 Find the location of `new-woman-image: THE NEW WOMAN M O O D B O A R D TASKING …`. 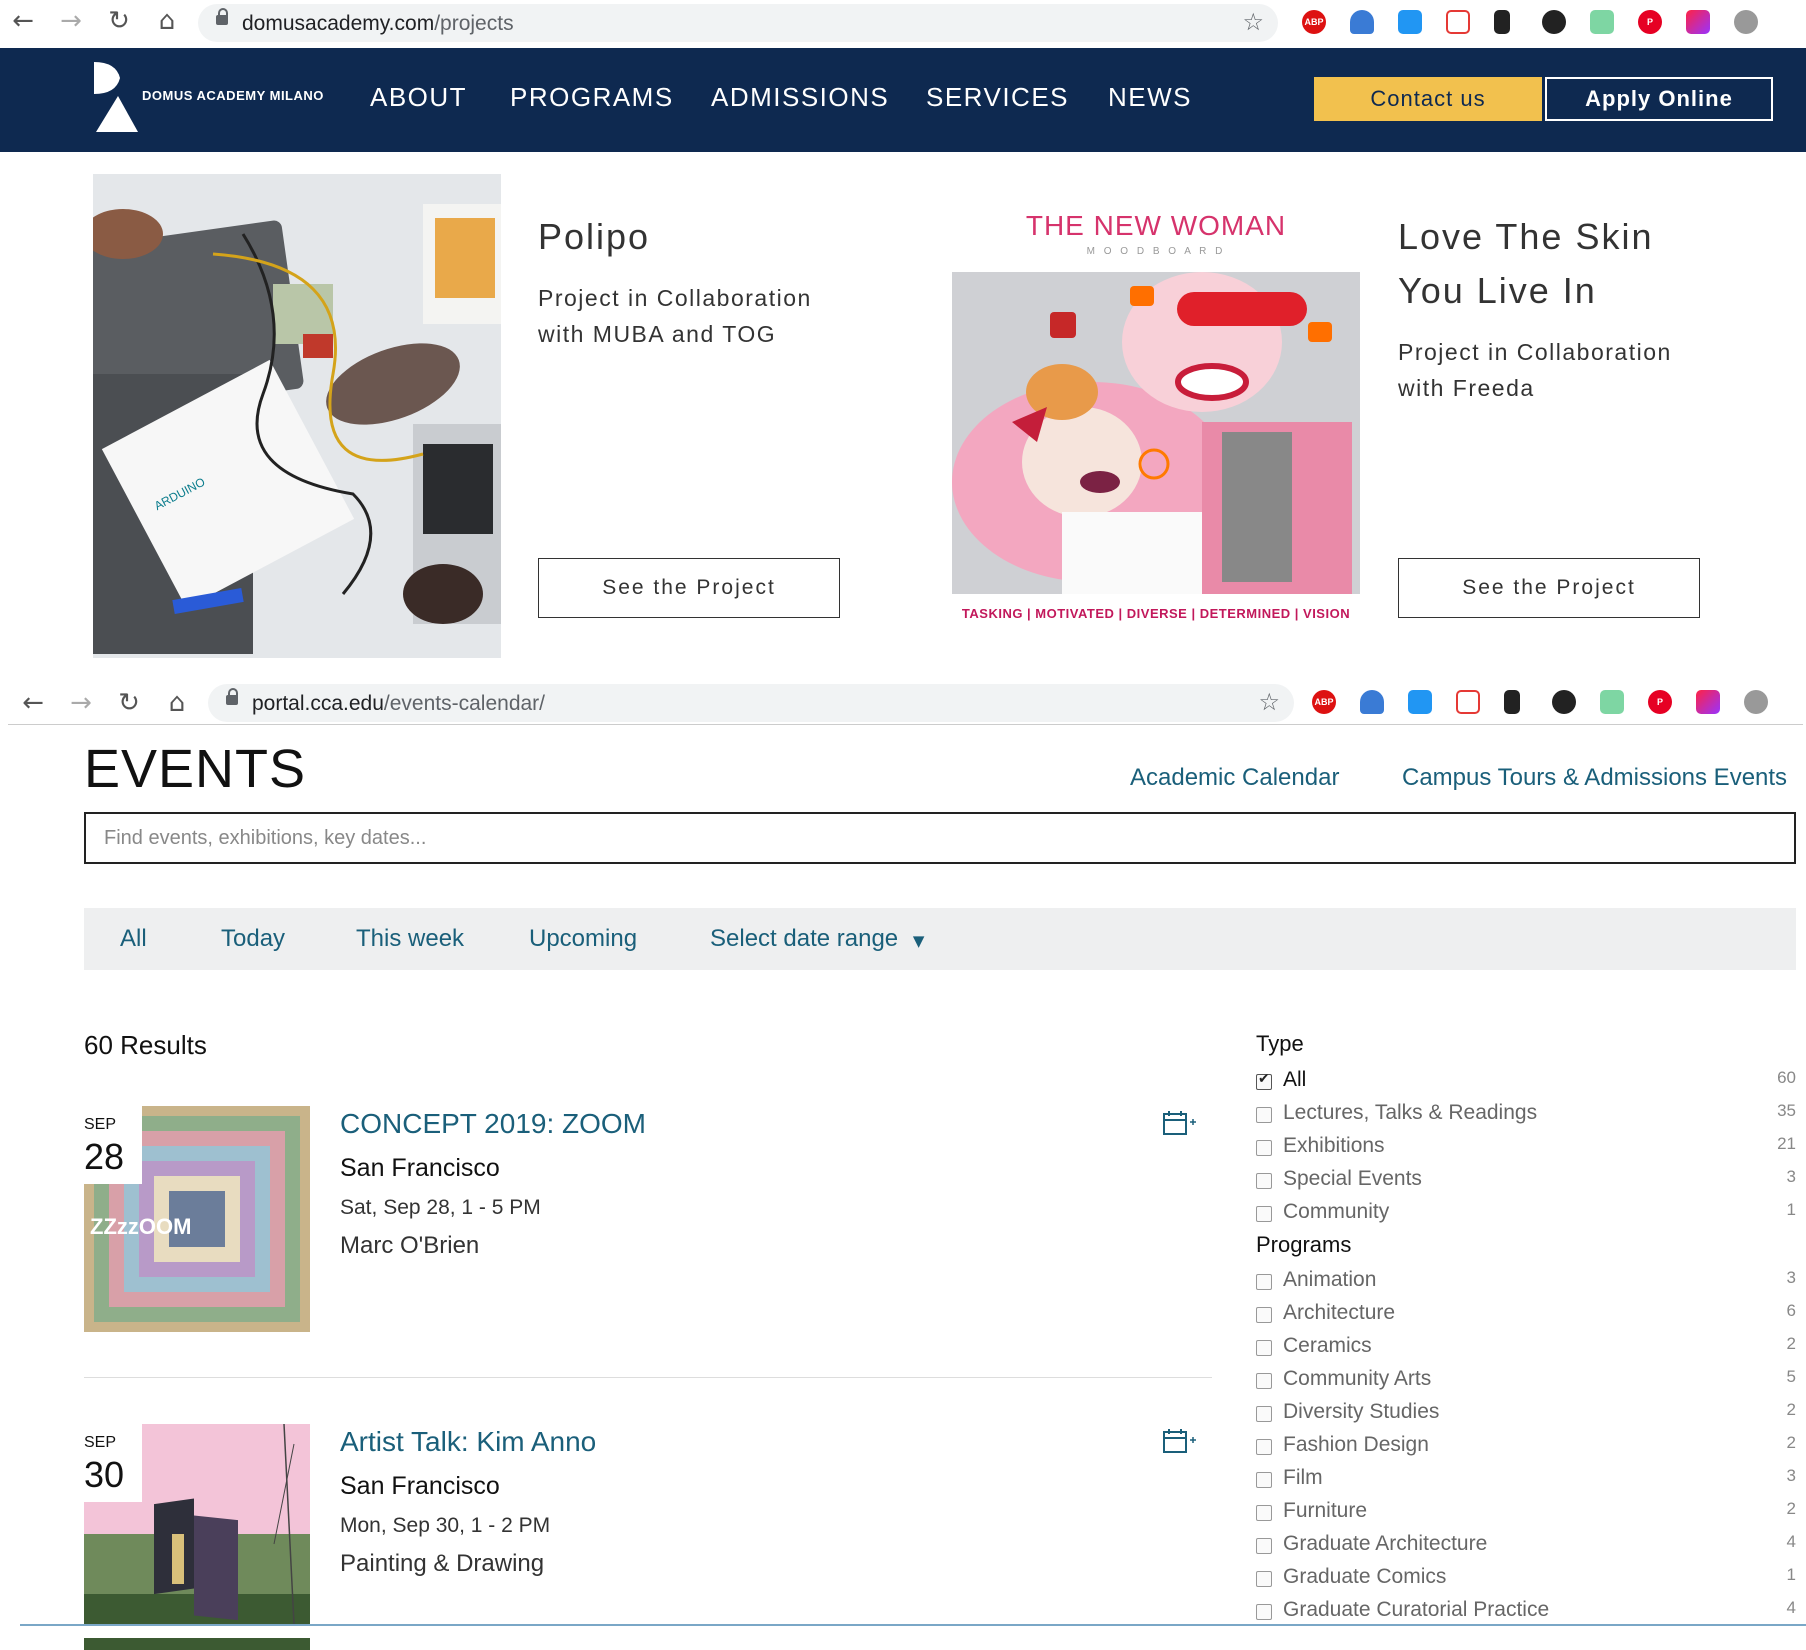

new-woman-image: THE NEW WOMAN M O O D B O A R D TASKING … is located at coordinates (1156, 416).